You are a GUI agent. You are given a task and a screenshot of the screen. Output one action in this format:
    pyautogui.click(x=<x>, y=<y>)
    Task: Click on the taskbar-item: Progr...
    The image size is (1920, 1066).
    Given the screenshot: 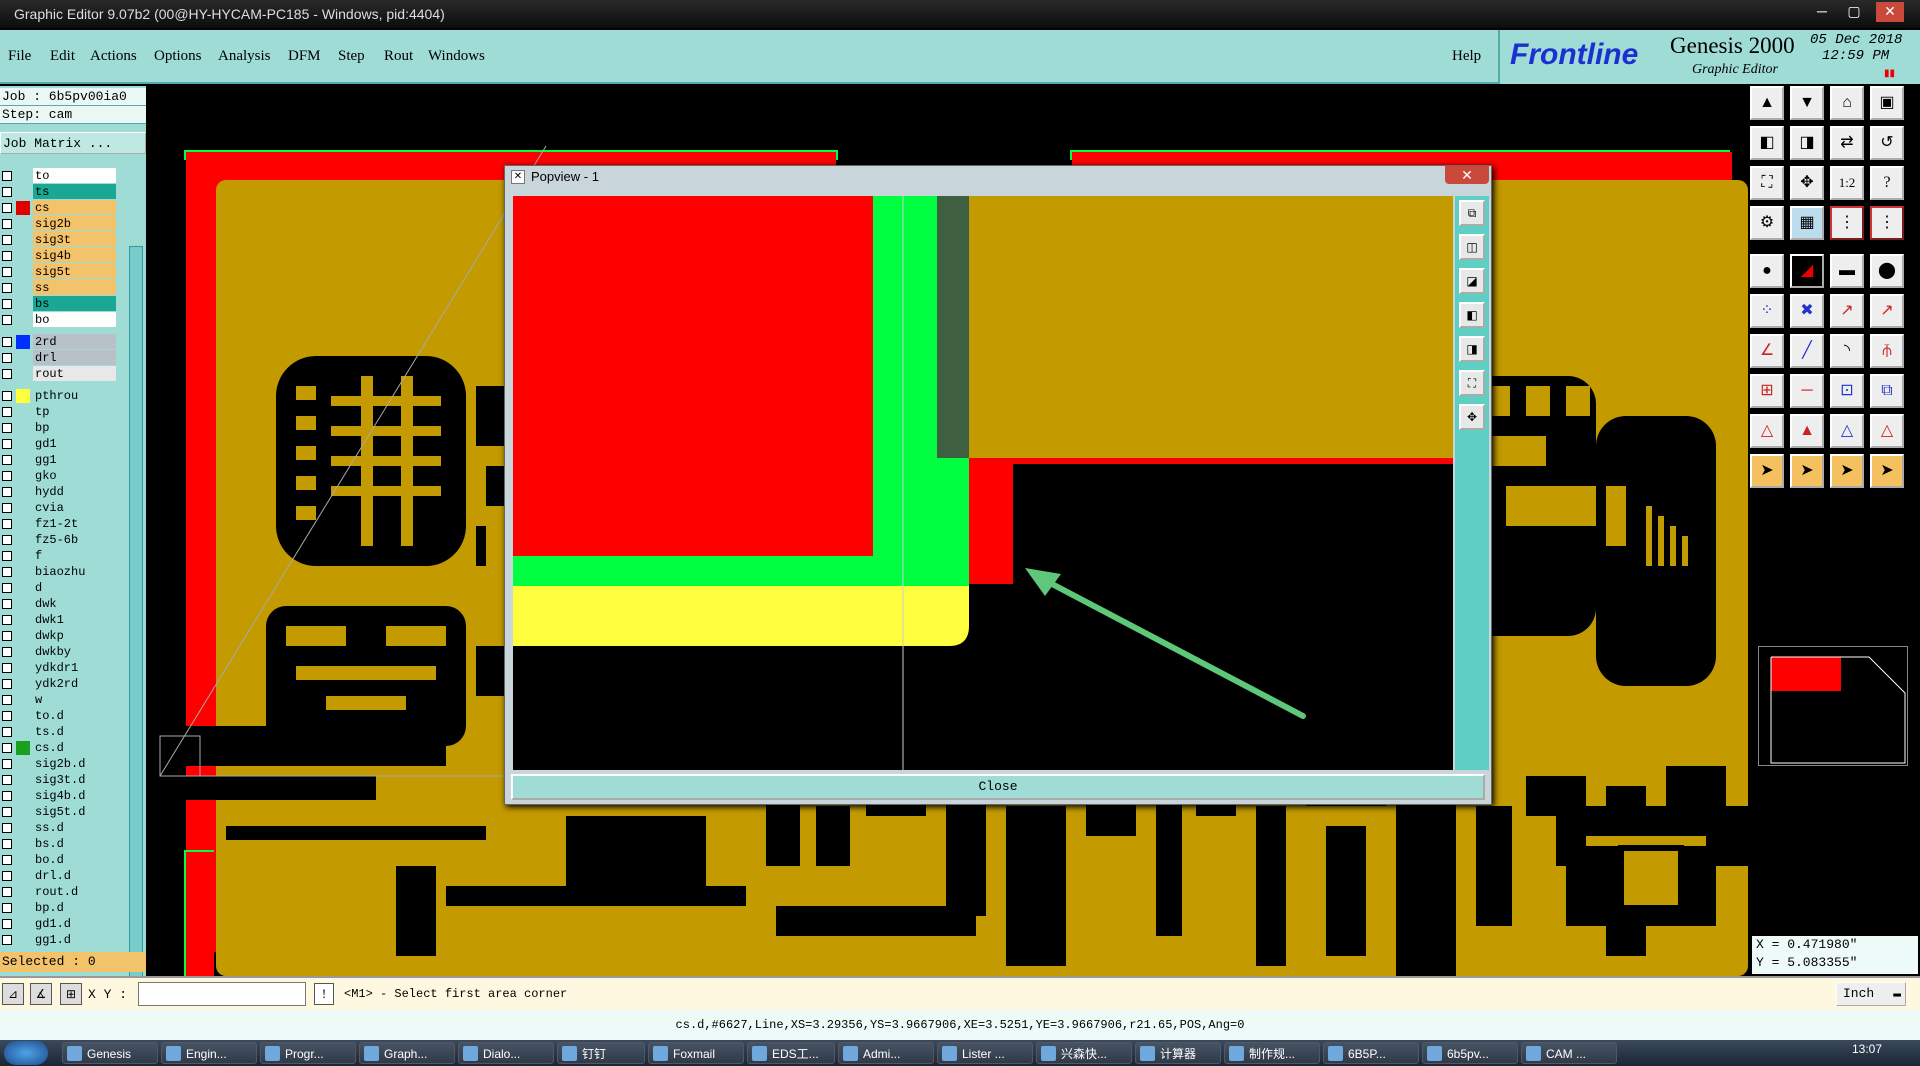 What is the action you would take?
    pyautogui.click(x=308, y=1053)
    